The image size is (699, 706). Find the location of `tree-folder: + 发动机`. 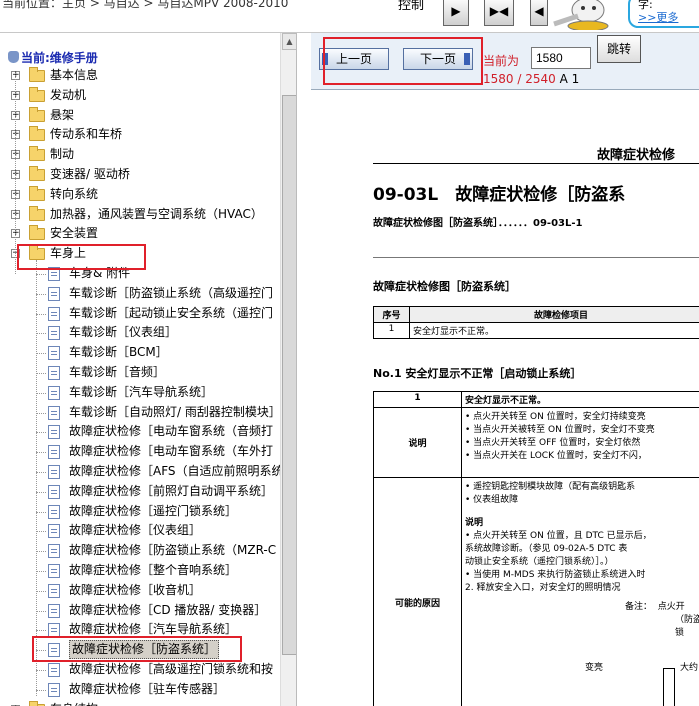

tree-folder: + 发动机 is located at coordinates (140, 95).